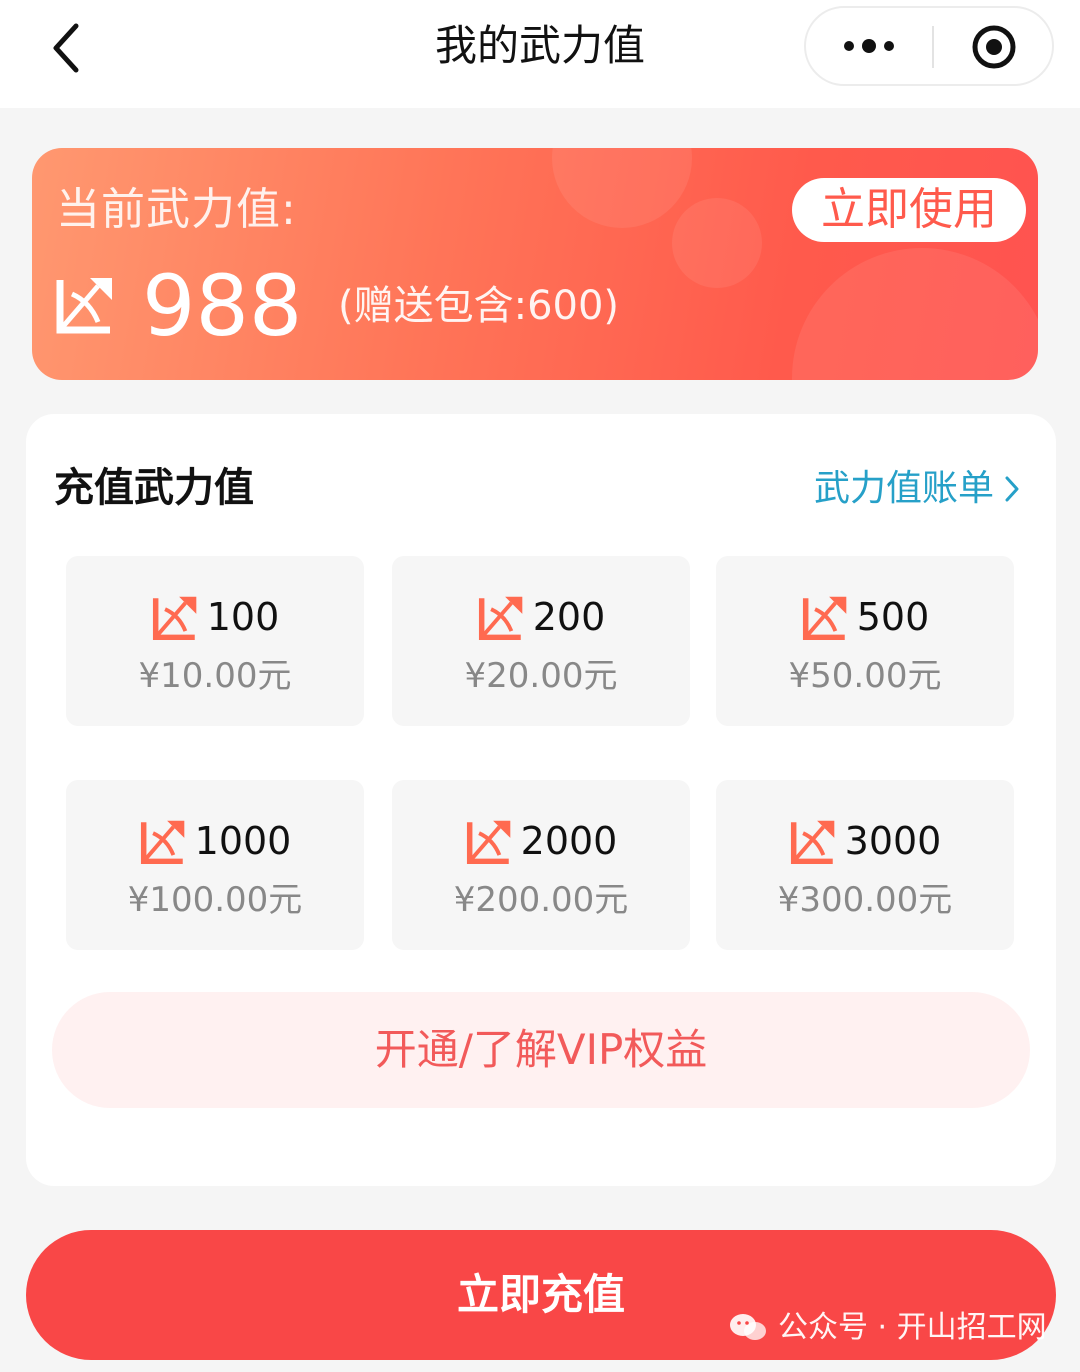 This screenshot has height=1372, width=1080. Describe the element at coordinates (994, 47) in the screenshot. I see `target-circle-icon` at that location.